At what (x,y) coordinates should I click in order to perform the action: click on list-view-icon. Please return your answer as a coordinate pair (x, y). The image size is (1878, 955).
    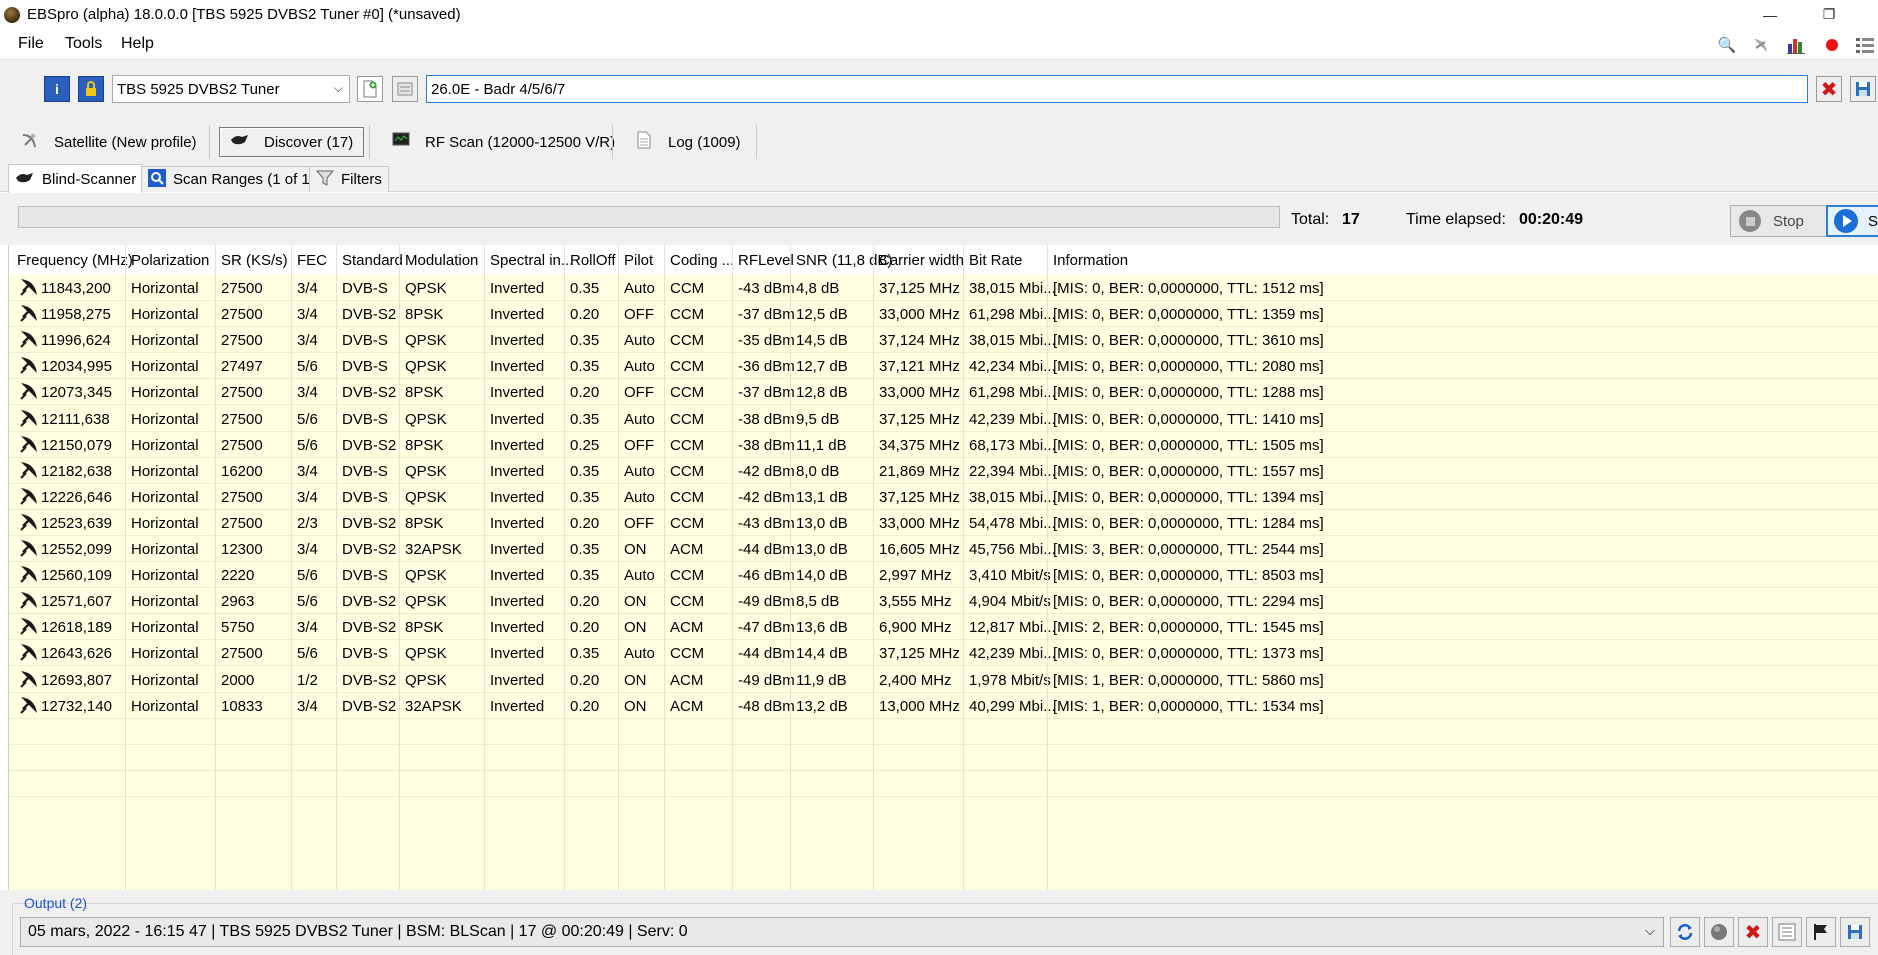
    Looking at the image, I should click on (1787, 932).